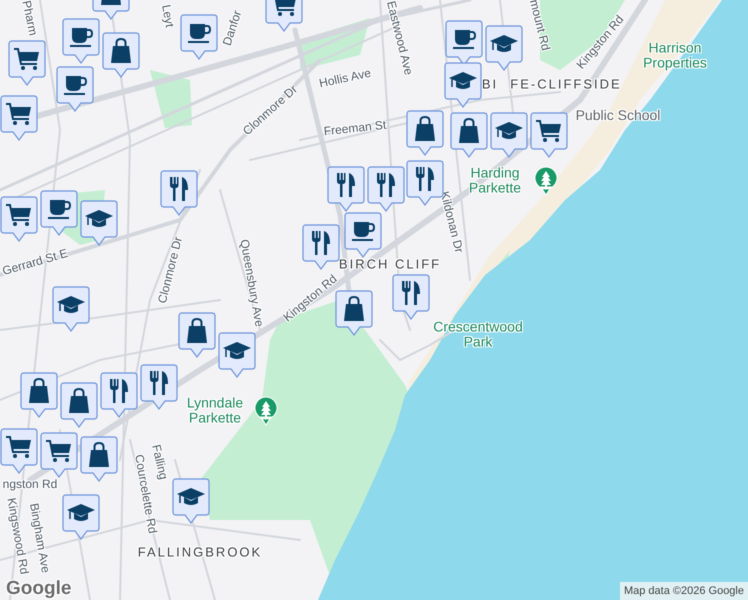  Describe the element at coordinates (540, 26) in the screenshot. I see `street-label: mount Rd` at that location.